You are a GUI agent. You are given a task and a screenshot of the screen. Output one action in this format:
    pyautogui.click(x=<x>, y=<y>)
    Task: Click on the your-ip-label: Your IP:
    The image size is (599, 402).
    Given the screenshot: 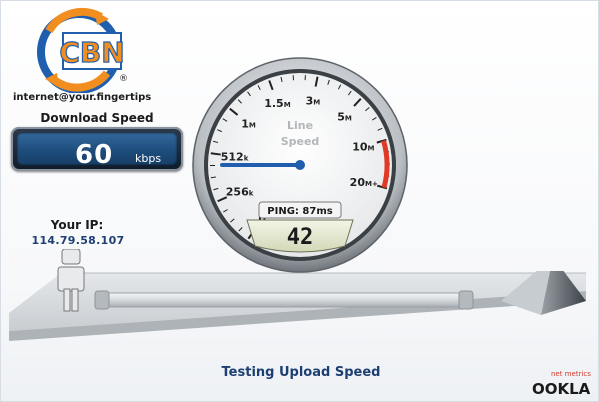 What is the action you would take?
    pyautogui.click(x=77, y=225)
    